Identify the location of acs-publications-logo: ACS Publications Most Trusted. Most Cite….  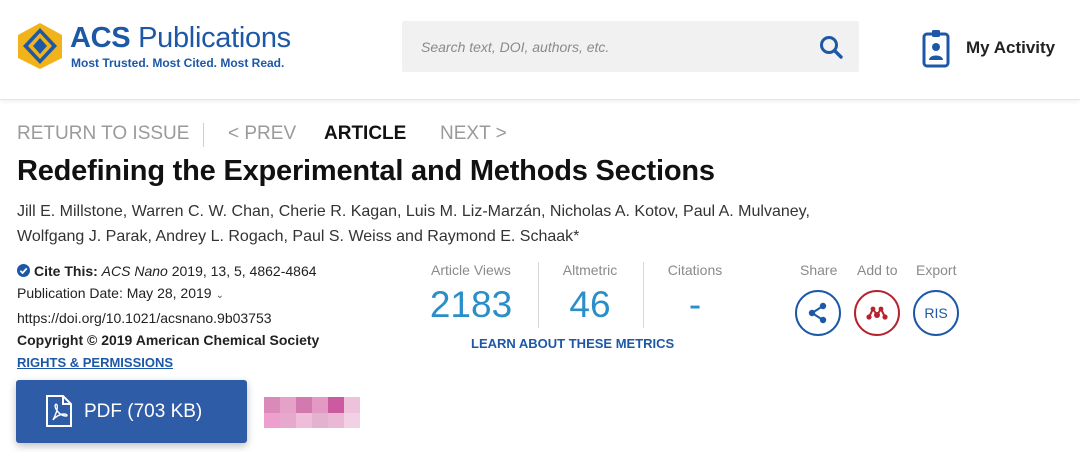
(166, 47).